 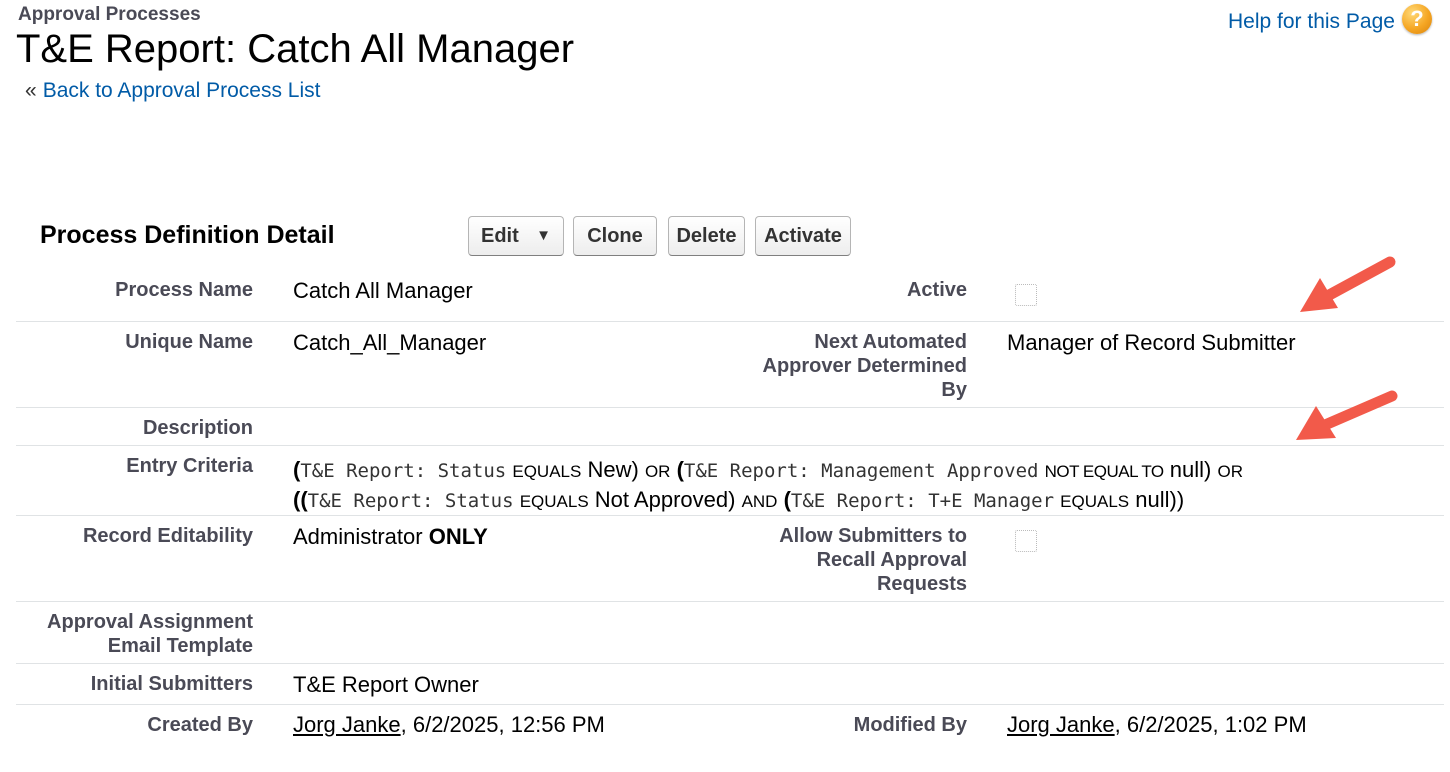 What do you see at coordinates (615, 236) in the screenshot?
I see `clone-button: Clone` at bounding box center [615, 236].